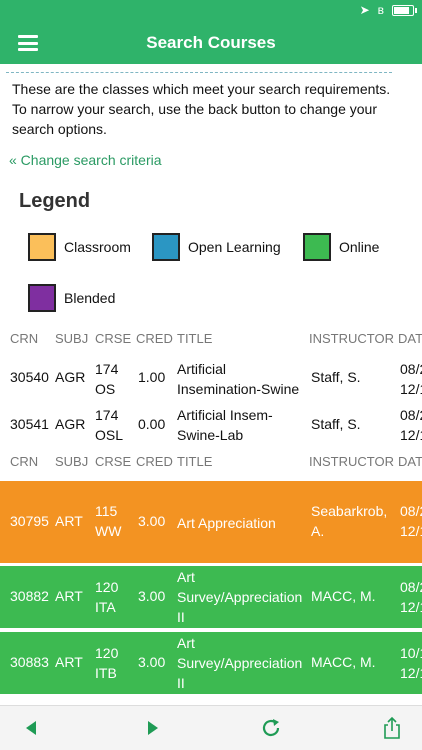 The height and width of the screenshot is (750, 422). I want to click on back-arrow-icon, so click(32, 728).